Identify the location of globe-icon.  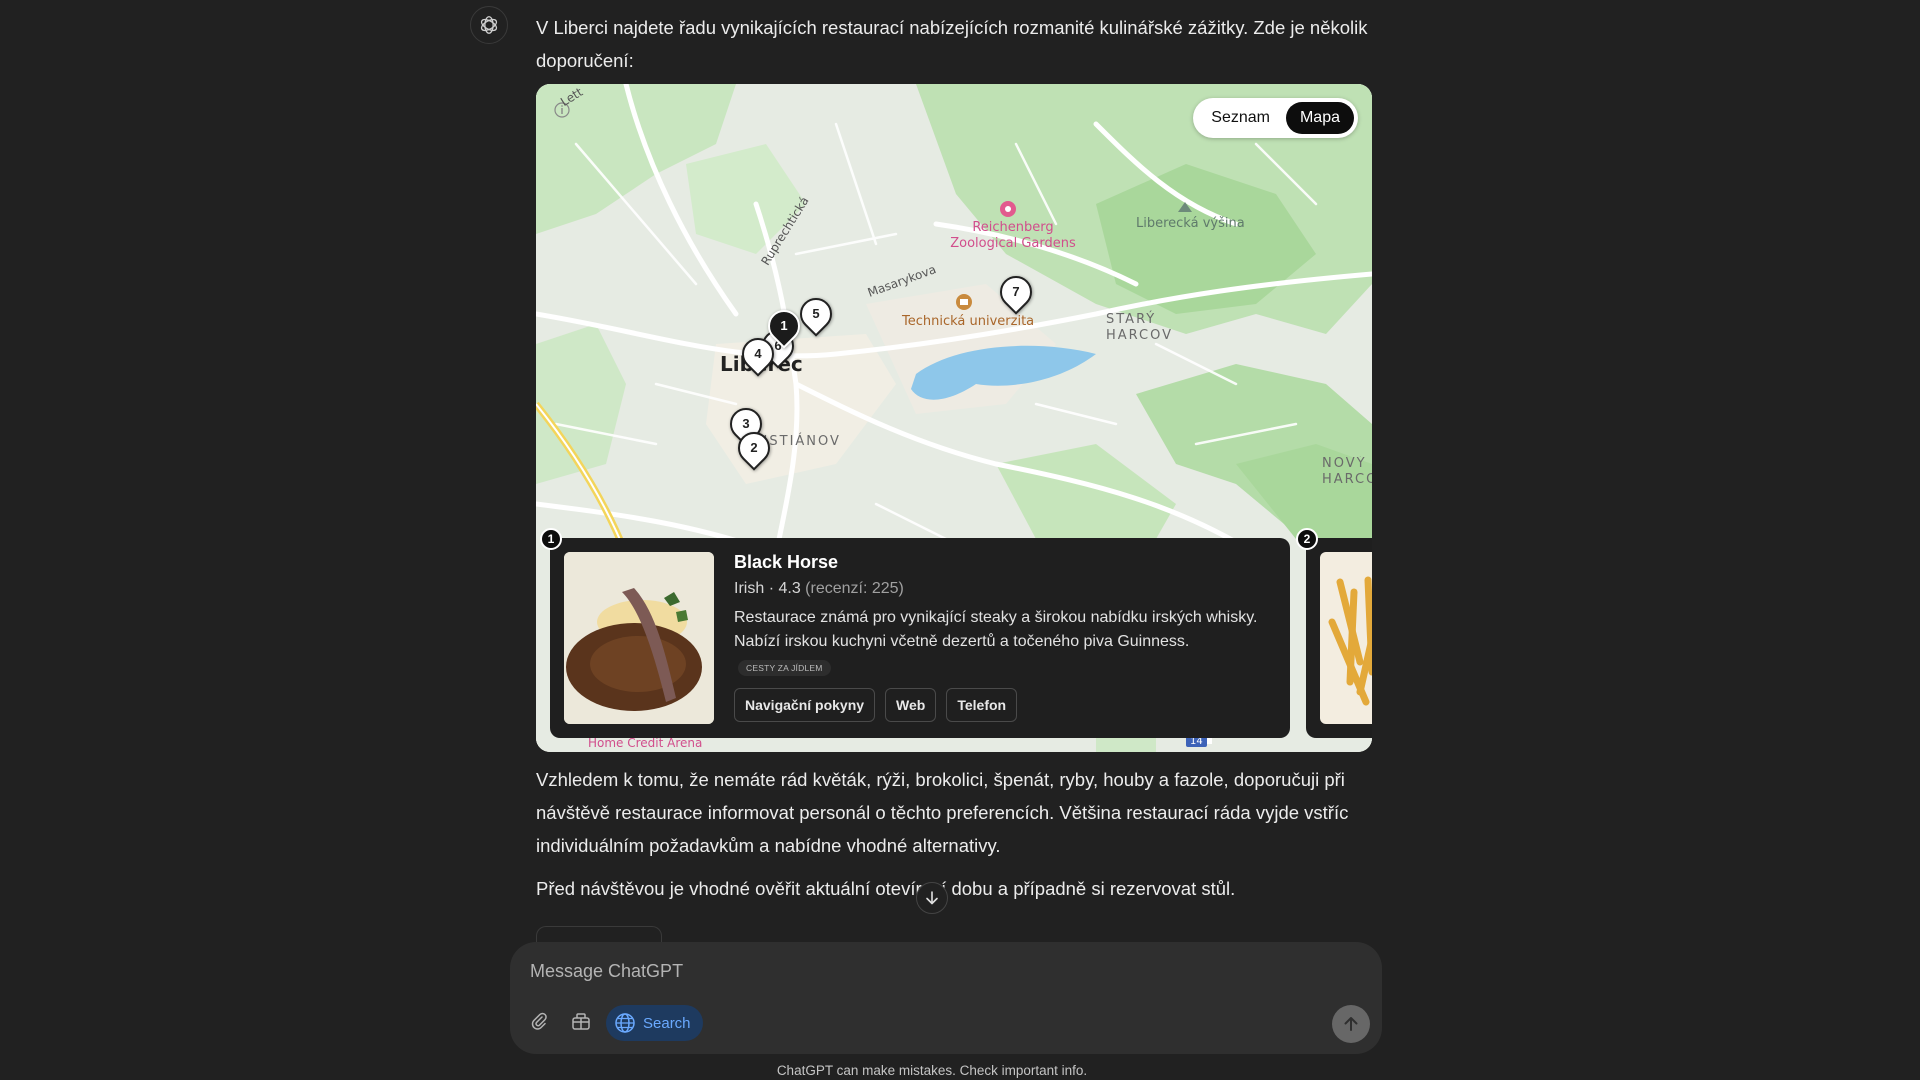
(625, 1023).